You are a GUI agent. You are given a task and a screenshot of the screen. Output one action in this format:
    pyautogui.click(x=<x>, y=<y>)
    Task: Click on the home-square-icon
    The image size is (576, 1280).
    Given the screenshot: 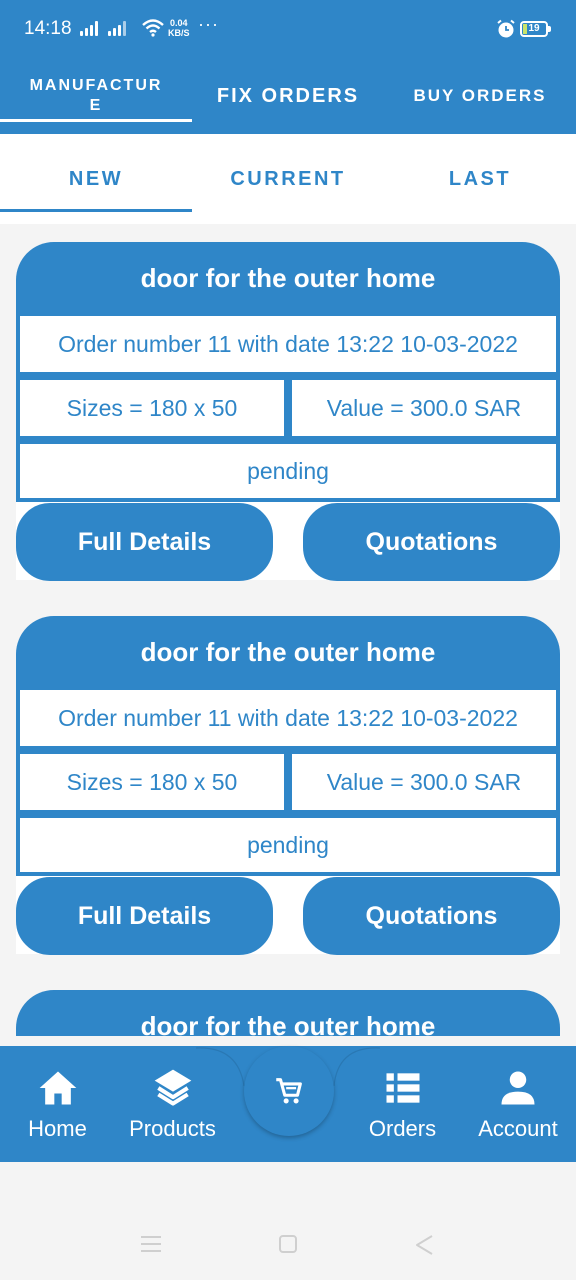 What is the action you would take?
    pyautogui.click(x=288, y=1244)
    